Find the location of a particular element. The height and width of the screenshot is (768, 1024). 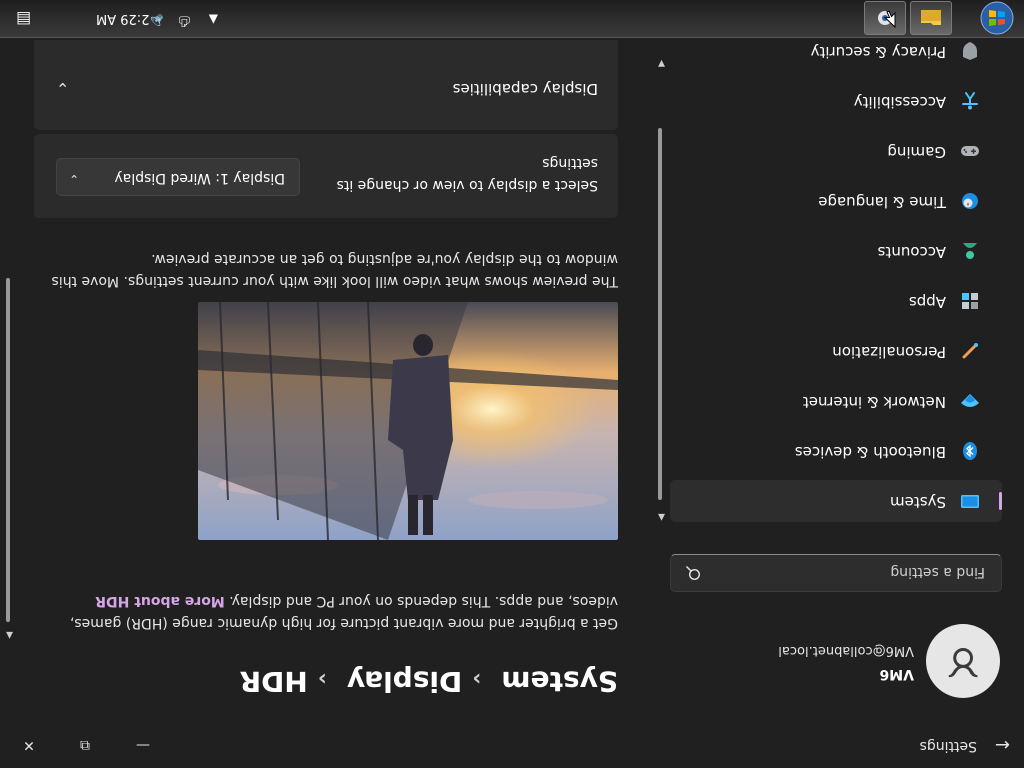

sidebar-item-bluetooth: Bluetooth & devices is located at coordinates (836, 451).